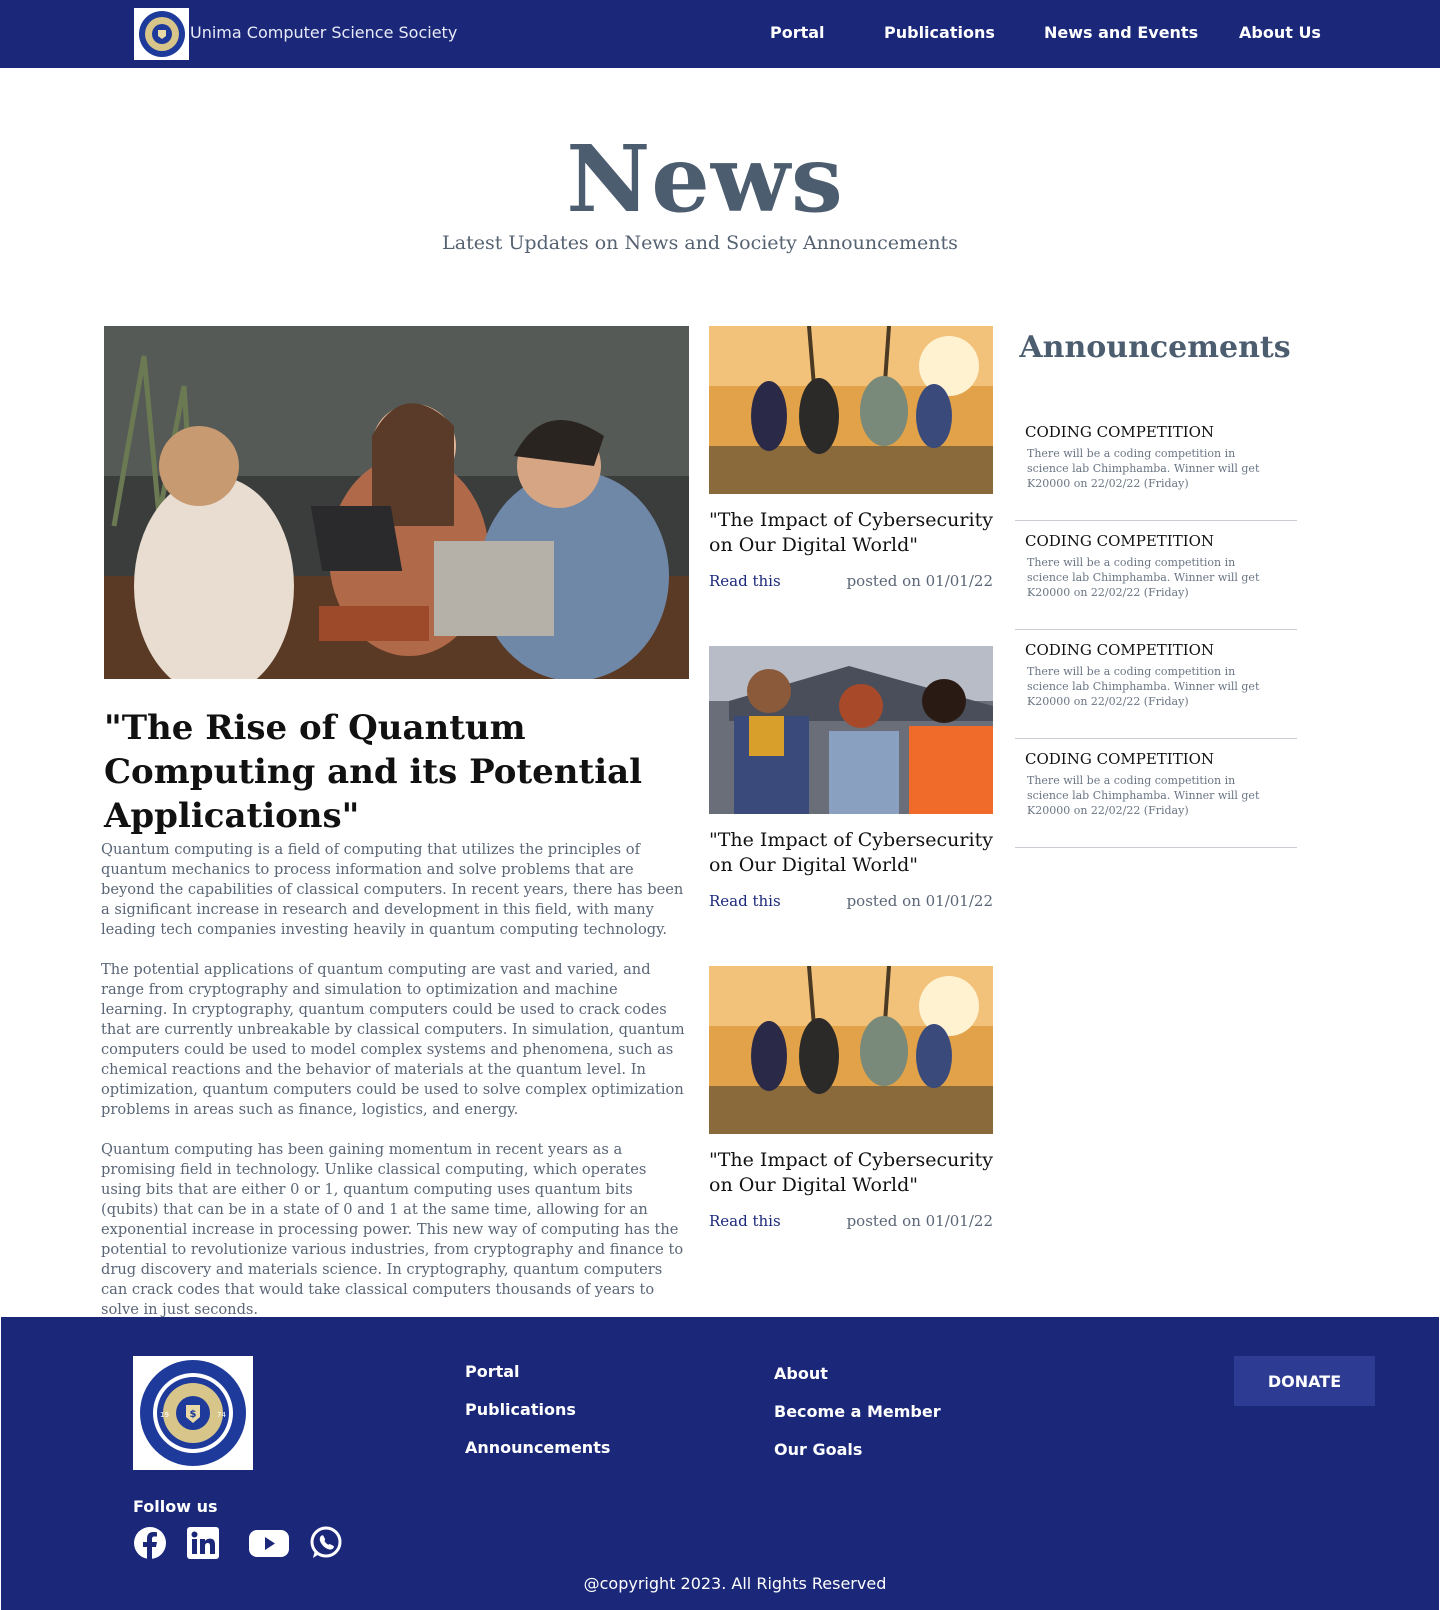 The height and width of the screenshot is (1610, 1440). Describe the element at coordinates (705, 179) in the screenshot. I see `page-title: News` at that location.